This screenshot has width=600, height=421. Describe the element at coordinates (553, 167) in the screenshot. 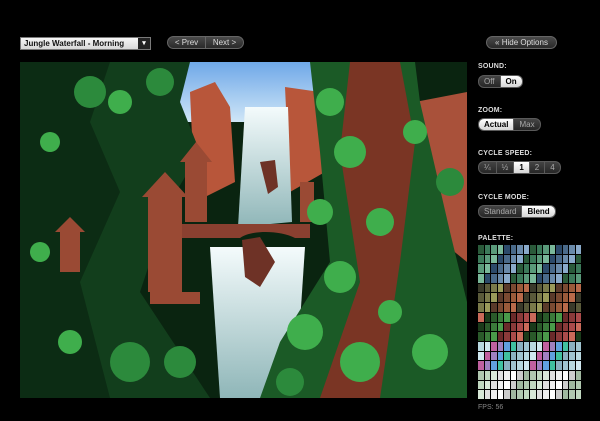

I see `speed-4-option: 4` at that location.